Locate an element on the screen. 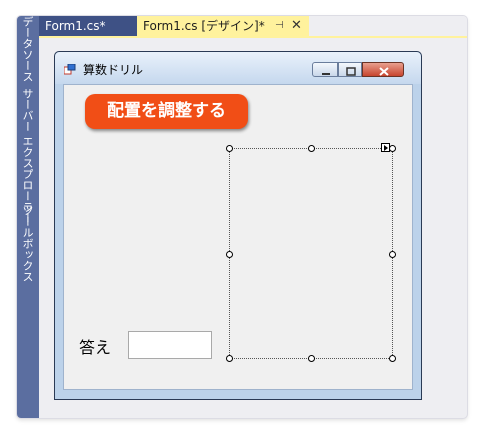 The height and width of the screenshot is (441, 490). close-x-icon is located at coordinates (384, 71).